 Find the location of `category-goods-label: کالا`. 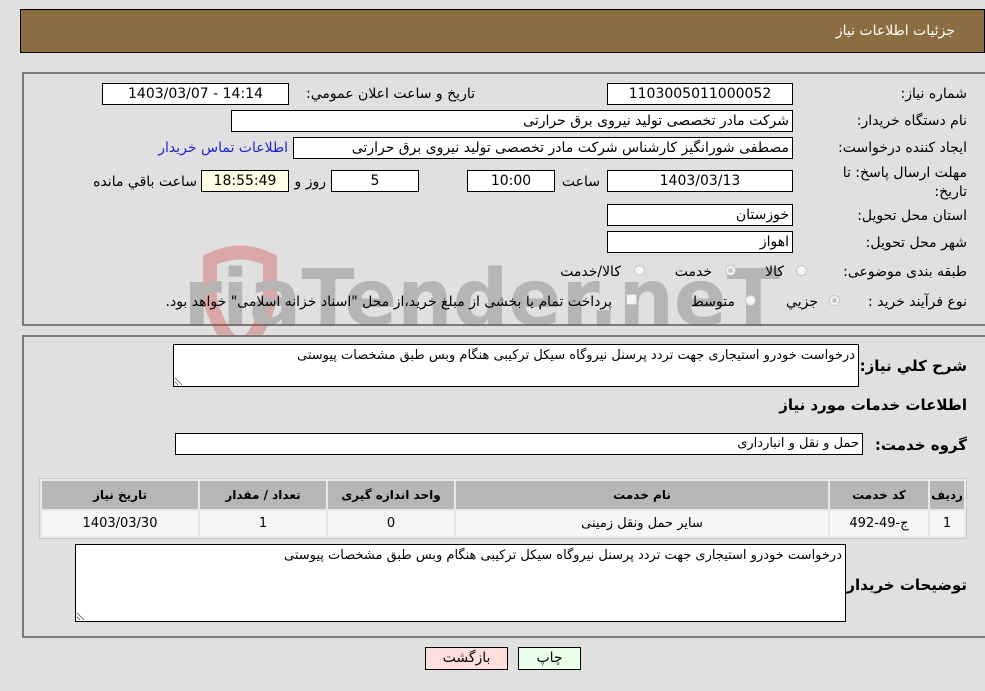

category-goods-label: کالا is located at coordinates (774, 272).